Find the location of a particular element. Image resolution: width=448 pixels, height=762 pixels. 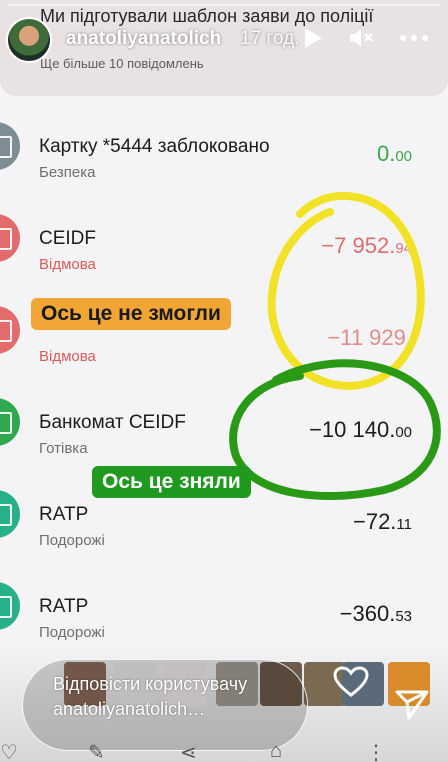

amount-main: −7 952. is located at coordinates (358, 245).